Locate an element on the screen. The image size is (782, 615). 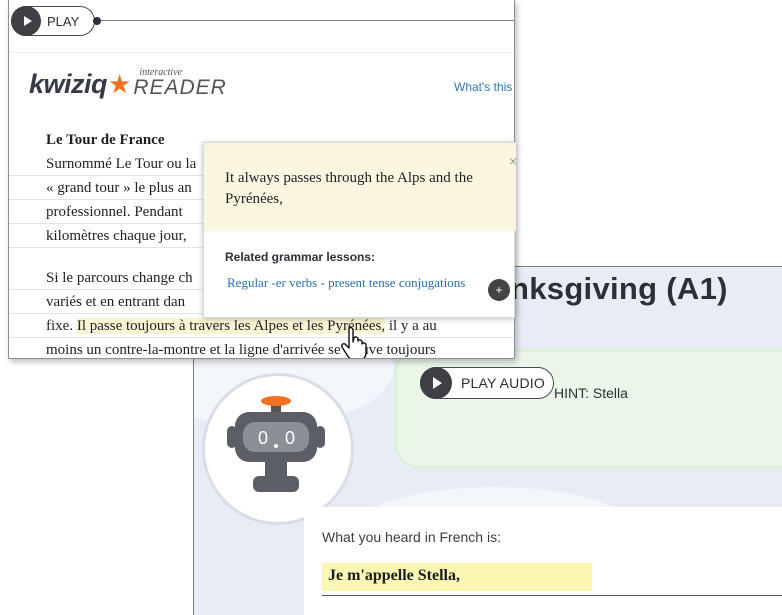
robot-avatar: 0 0 is located at coordinates (278, 449).